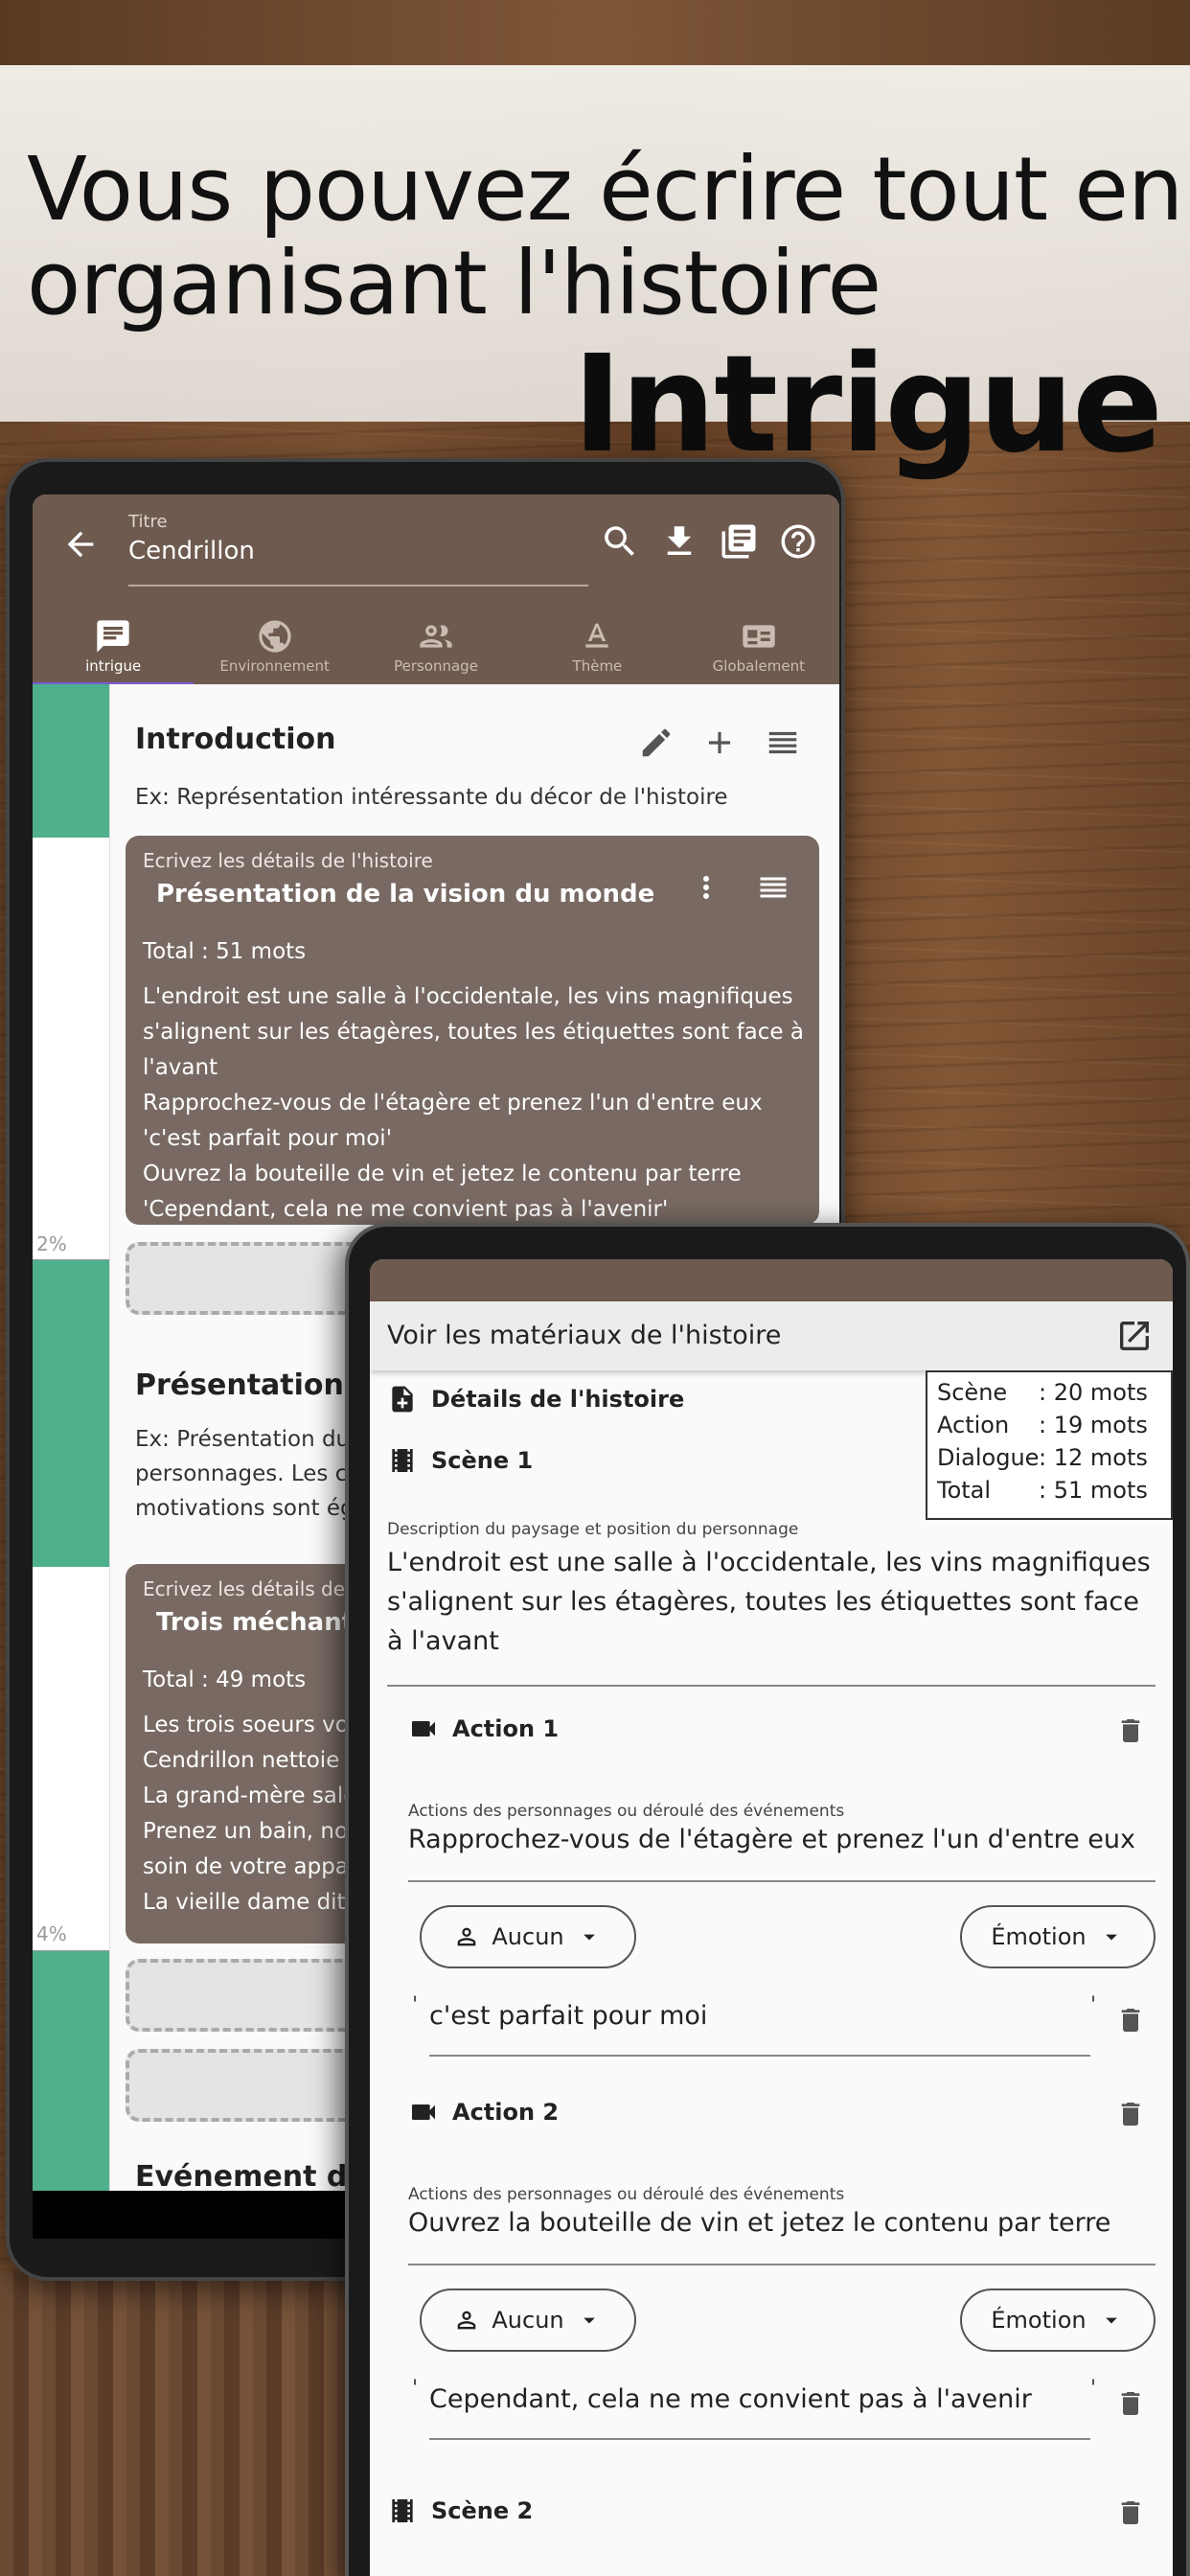 The width and height of the screenshot is (1190, 2576). I want to click on edit-icon, so click(656, 742).